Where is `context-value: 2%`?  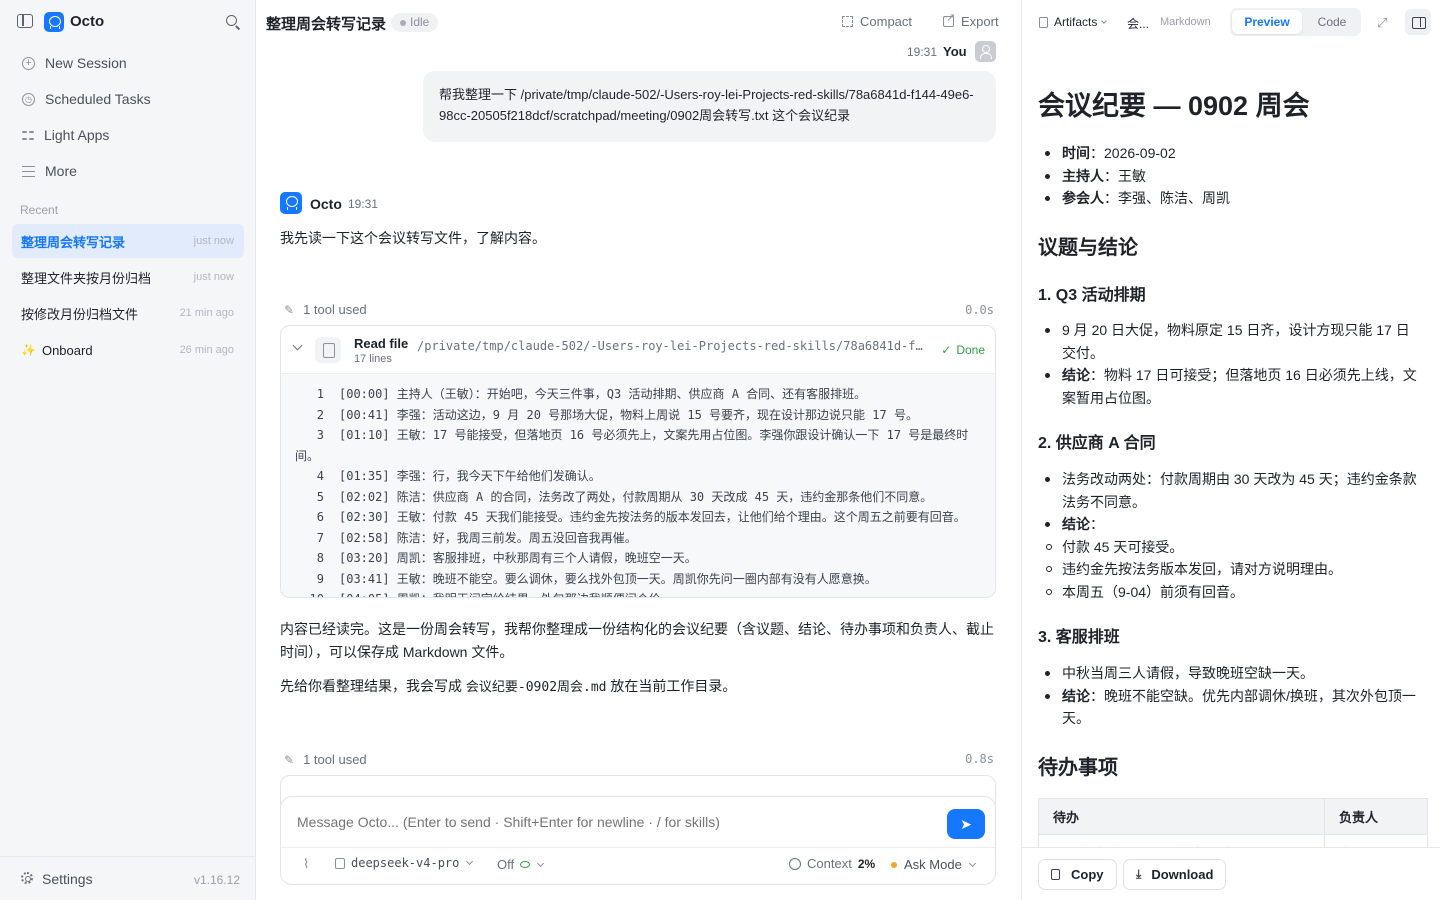
context-value: 2% is located at coordinates (866, 863).